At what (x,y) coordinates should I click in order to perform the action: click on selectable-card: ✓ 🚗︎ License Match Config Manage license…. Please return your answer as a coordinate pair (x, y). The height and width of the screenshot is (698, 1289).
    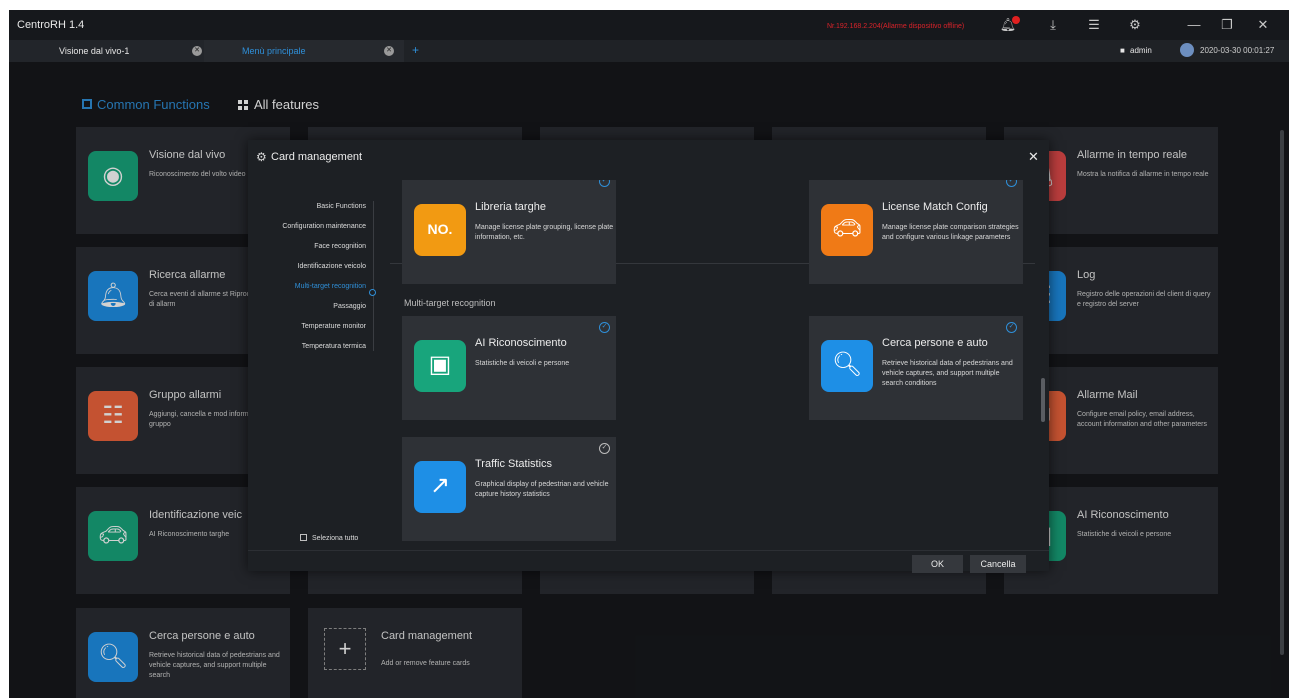
    Looking at the image, I should click on (916, 232).